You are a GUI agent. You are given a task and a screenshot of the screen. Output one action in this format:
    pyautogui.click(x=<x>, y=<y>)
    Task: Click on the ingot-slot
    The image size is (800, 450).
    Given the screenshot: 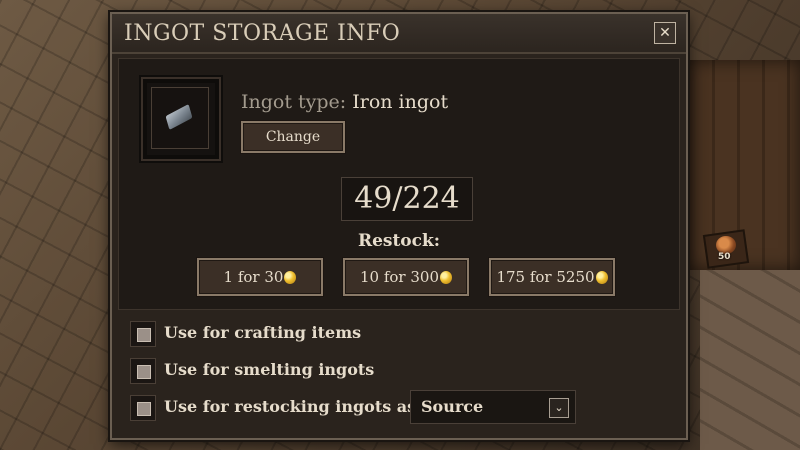 What is the action you would take?
    pyautogui.click(x=181, y=119)
    